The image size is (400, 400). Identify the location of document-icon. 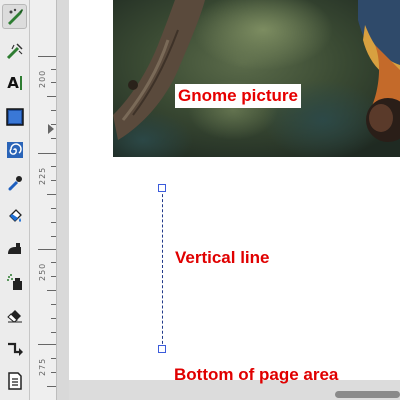
(14, 380).